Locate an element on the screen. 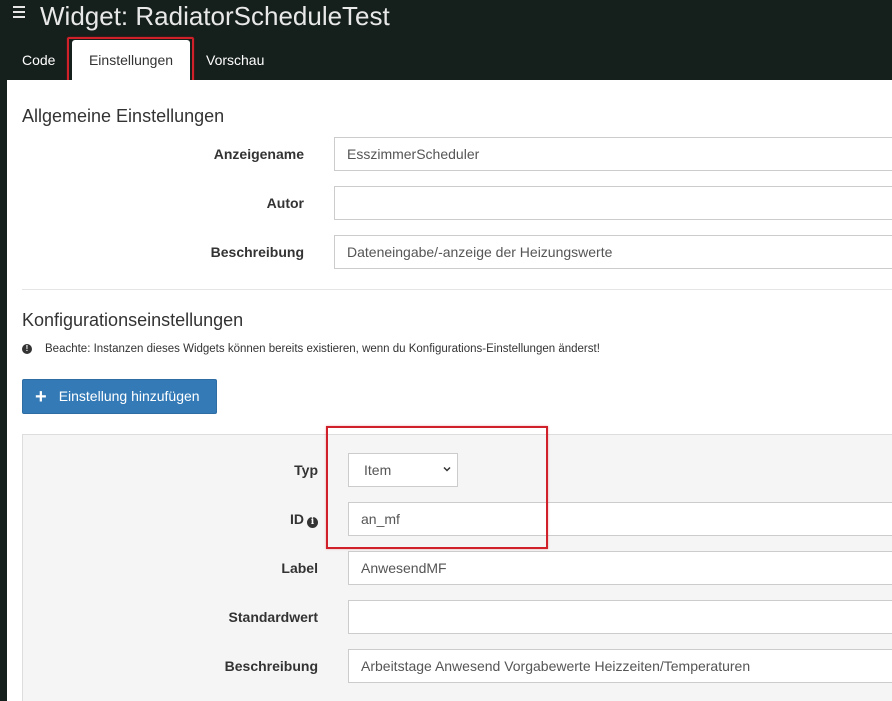 The height and width of the screenshot is (701, 892). info-icon: i is located at coordinates (312, 522).